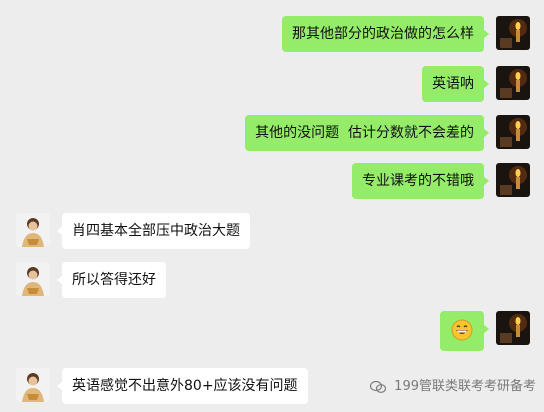  Describe the element at coordinates (455, 84) in the screenshot. I see `message-bubble: 英语呐` at that location.